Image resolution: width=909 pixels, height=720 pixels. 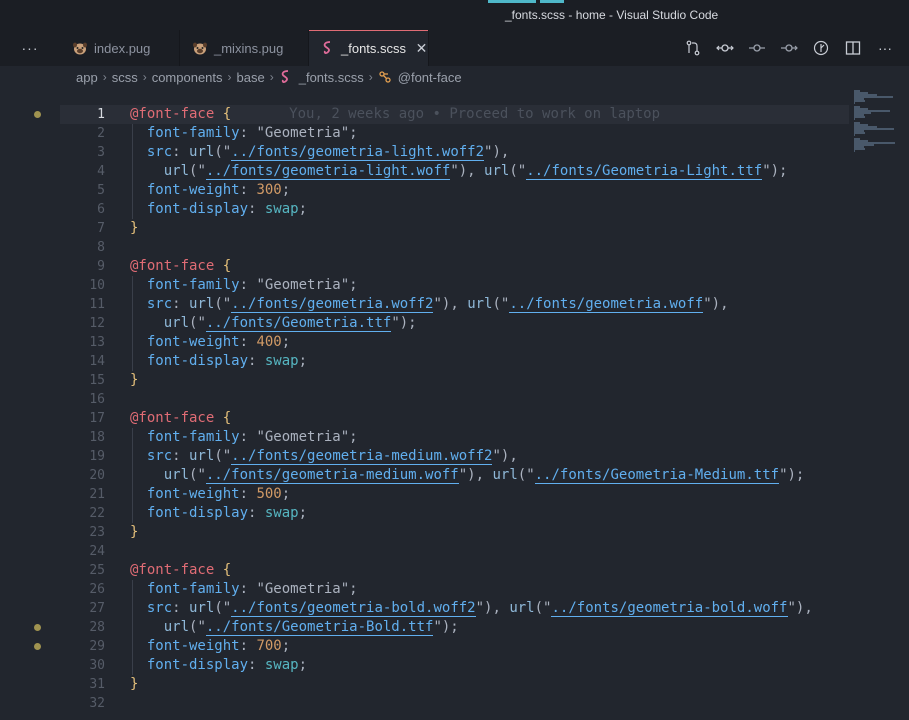 I want to click on tab-mixins-pug: _mixins.pug, so click(x=244, y=48).